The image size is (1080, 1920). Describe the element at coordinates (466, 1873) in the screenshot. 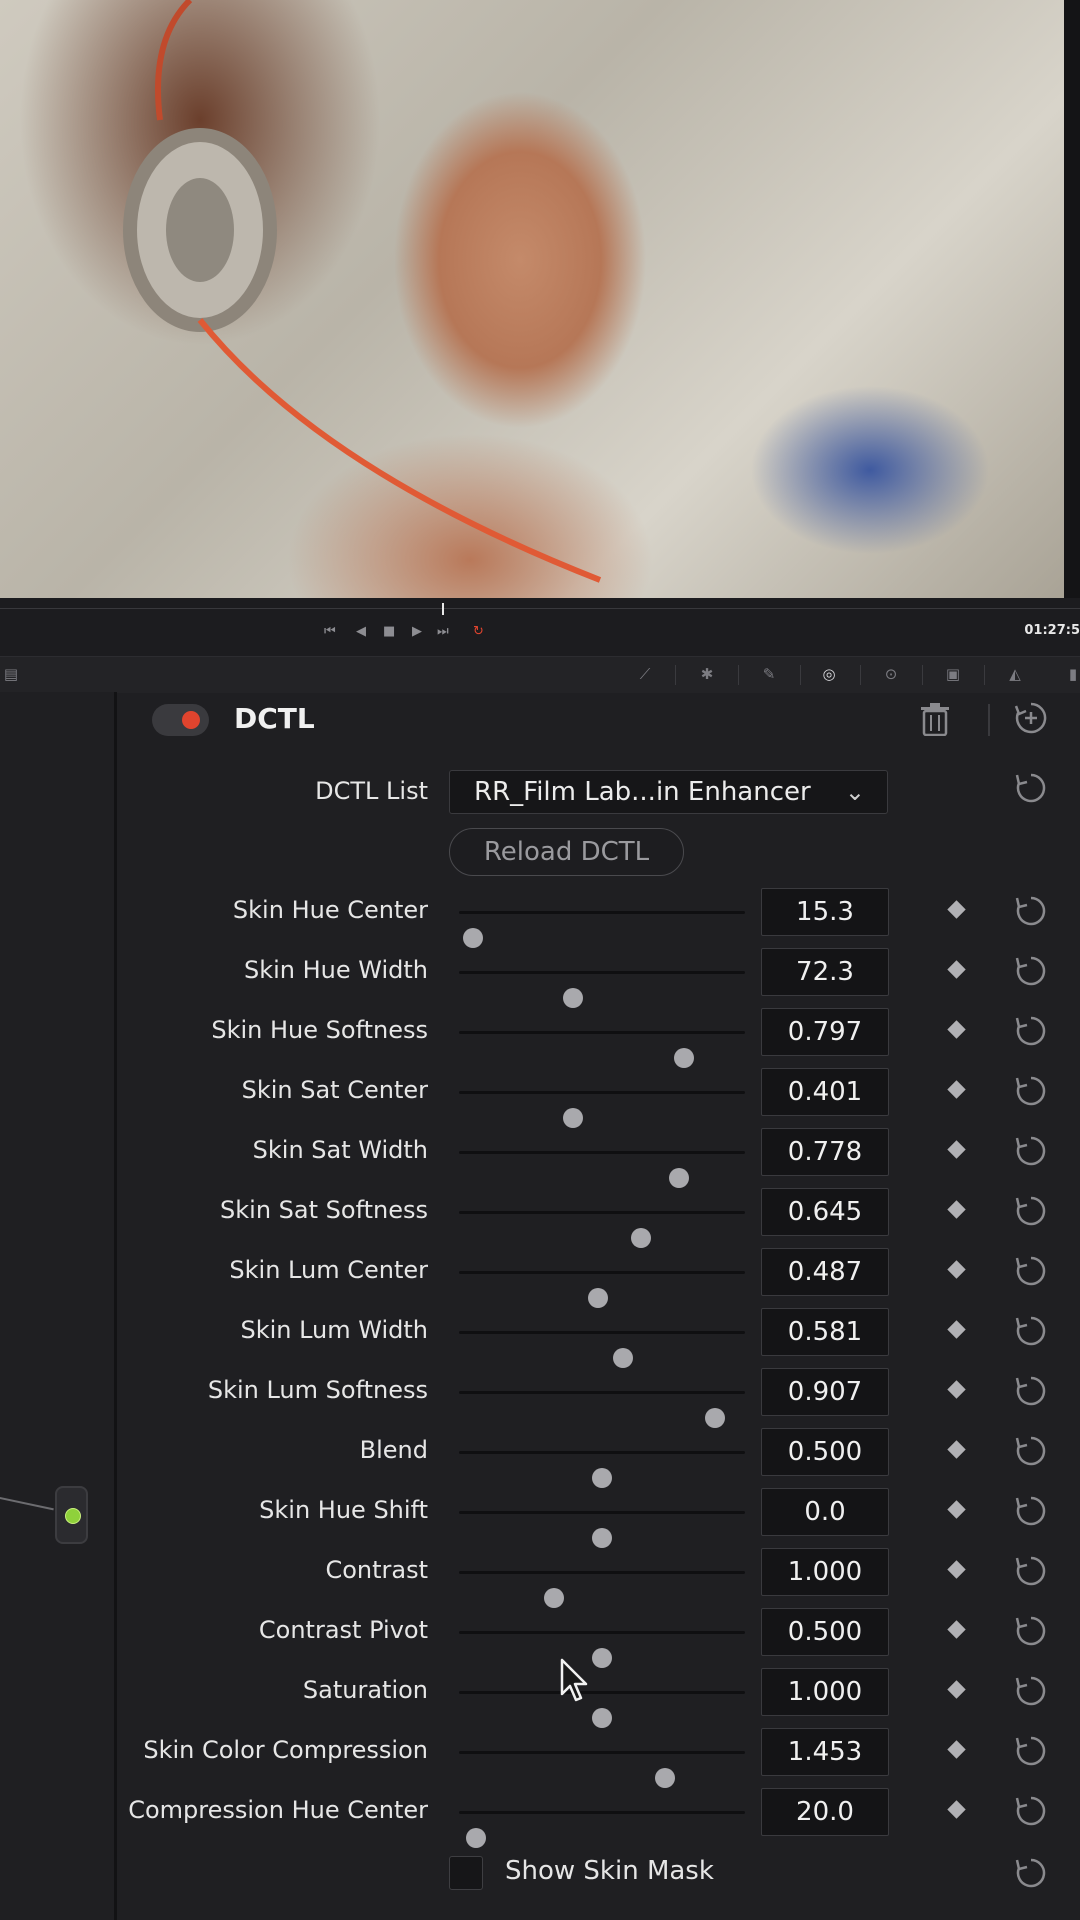

I see `show-skin-mask-checkbox` at that location.